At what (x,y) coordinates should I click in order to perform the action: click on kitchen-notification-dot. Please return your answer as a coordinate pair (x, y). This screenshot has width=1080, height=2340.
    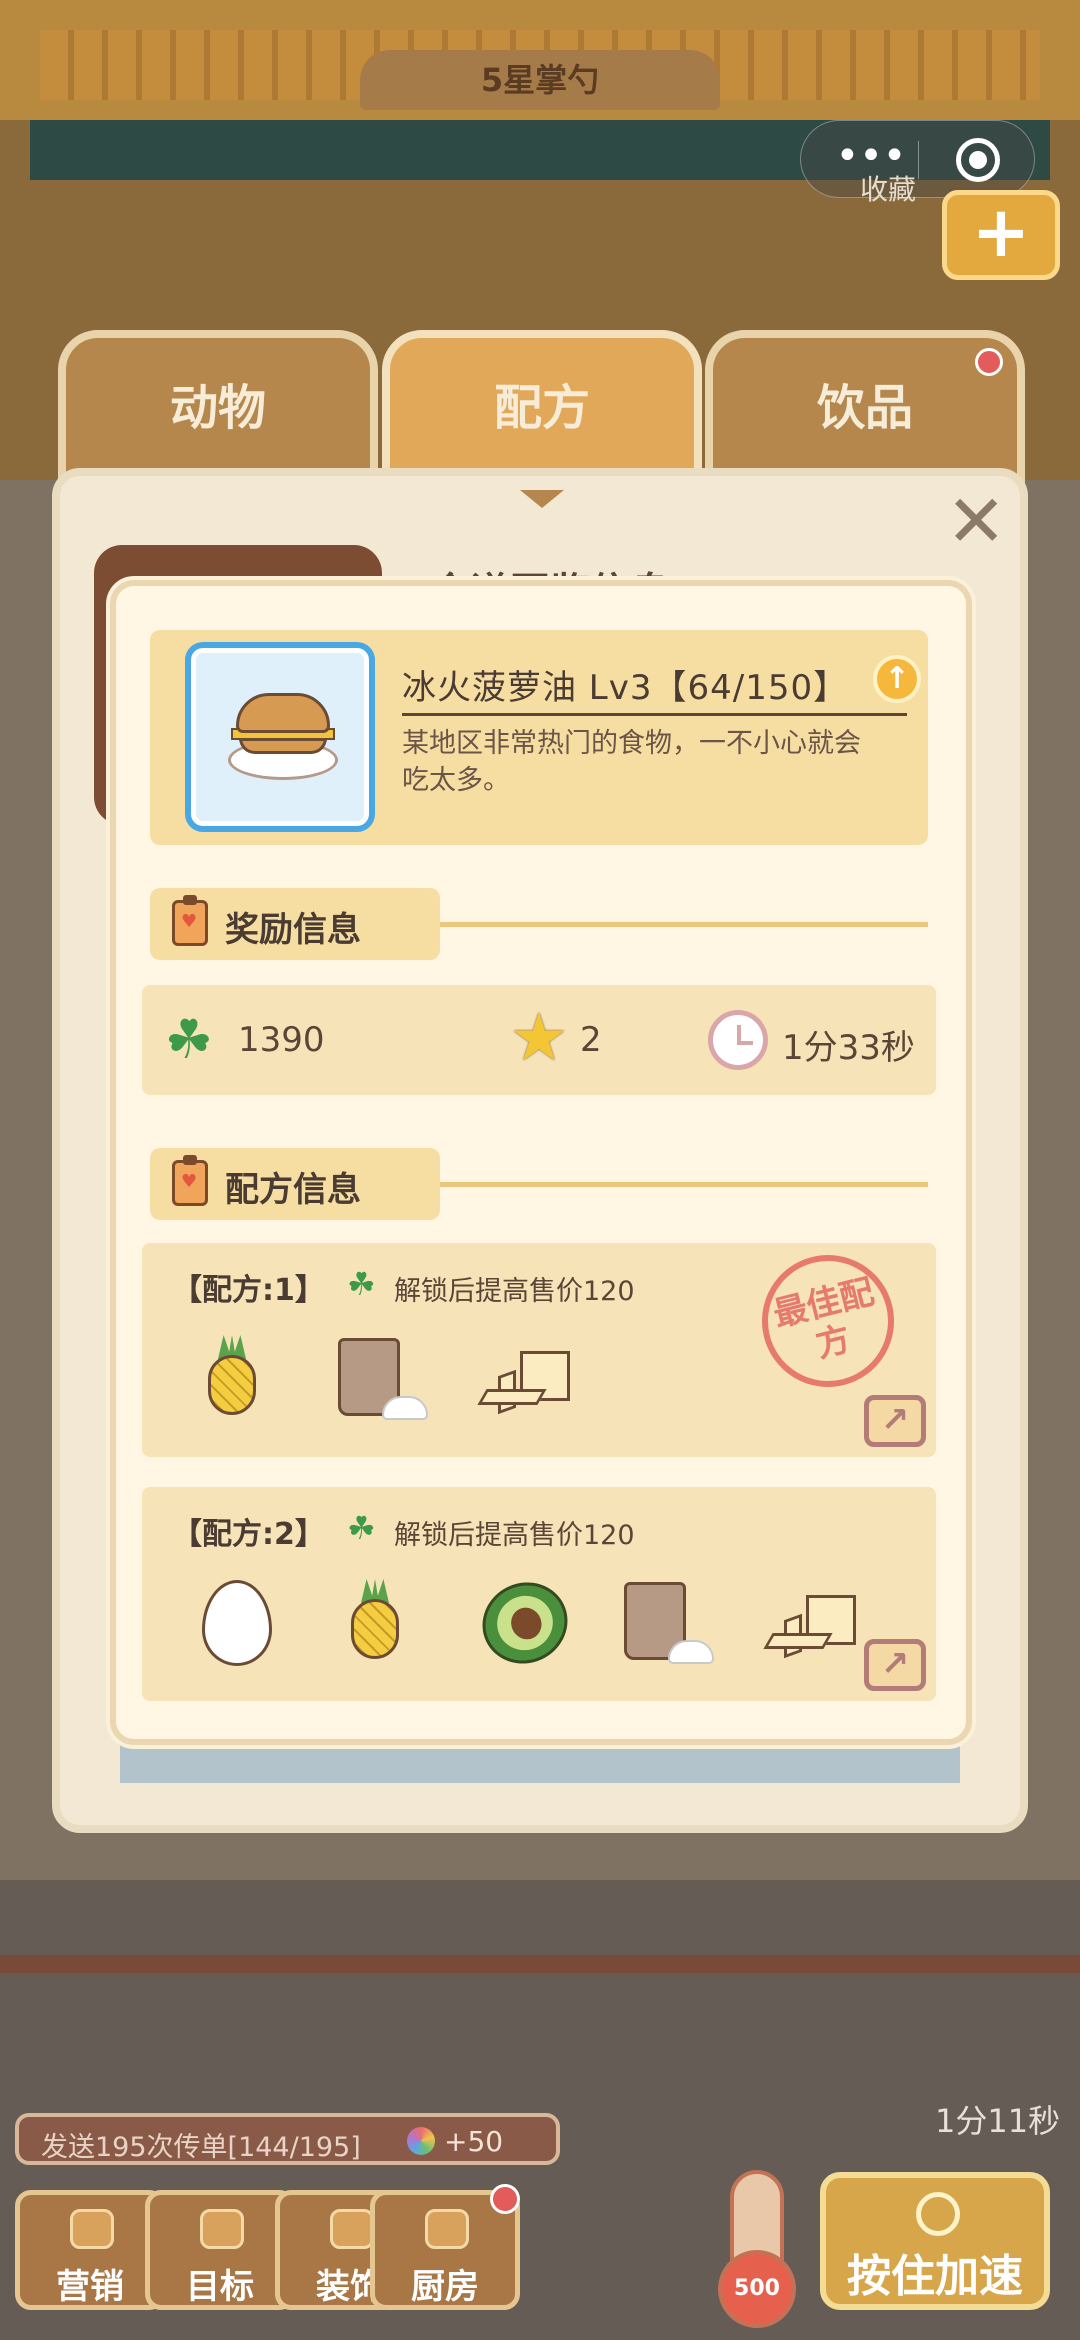
    Looking at the image, I should click on (505, 2199).